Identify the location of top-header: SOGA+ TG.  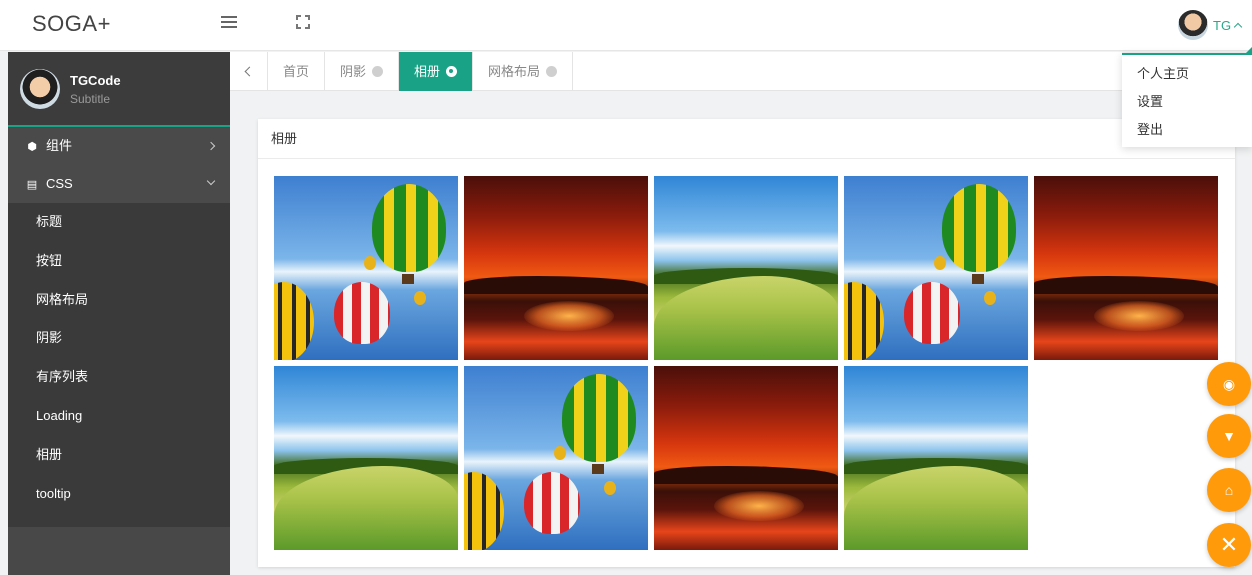
(626, 25).